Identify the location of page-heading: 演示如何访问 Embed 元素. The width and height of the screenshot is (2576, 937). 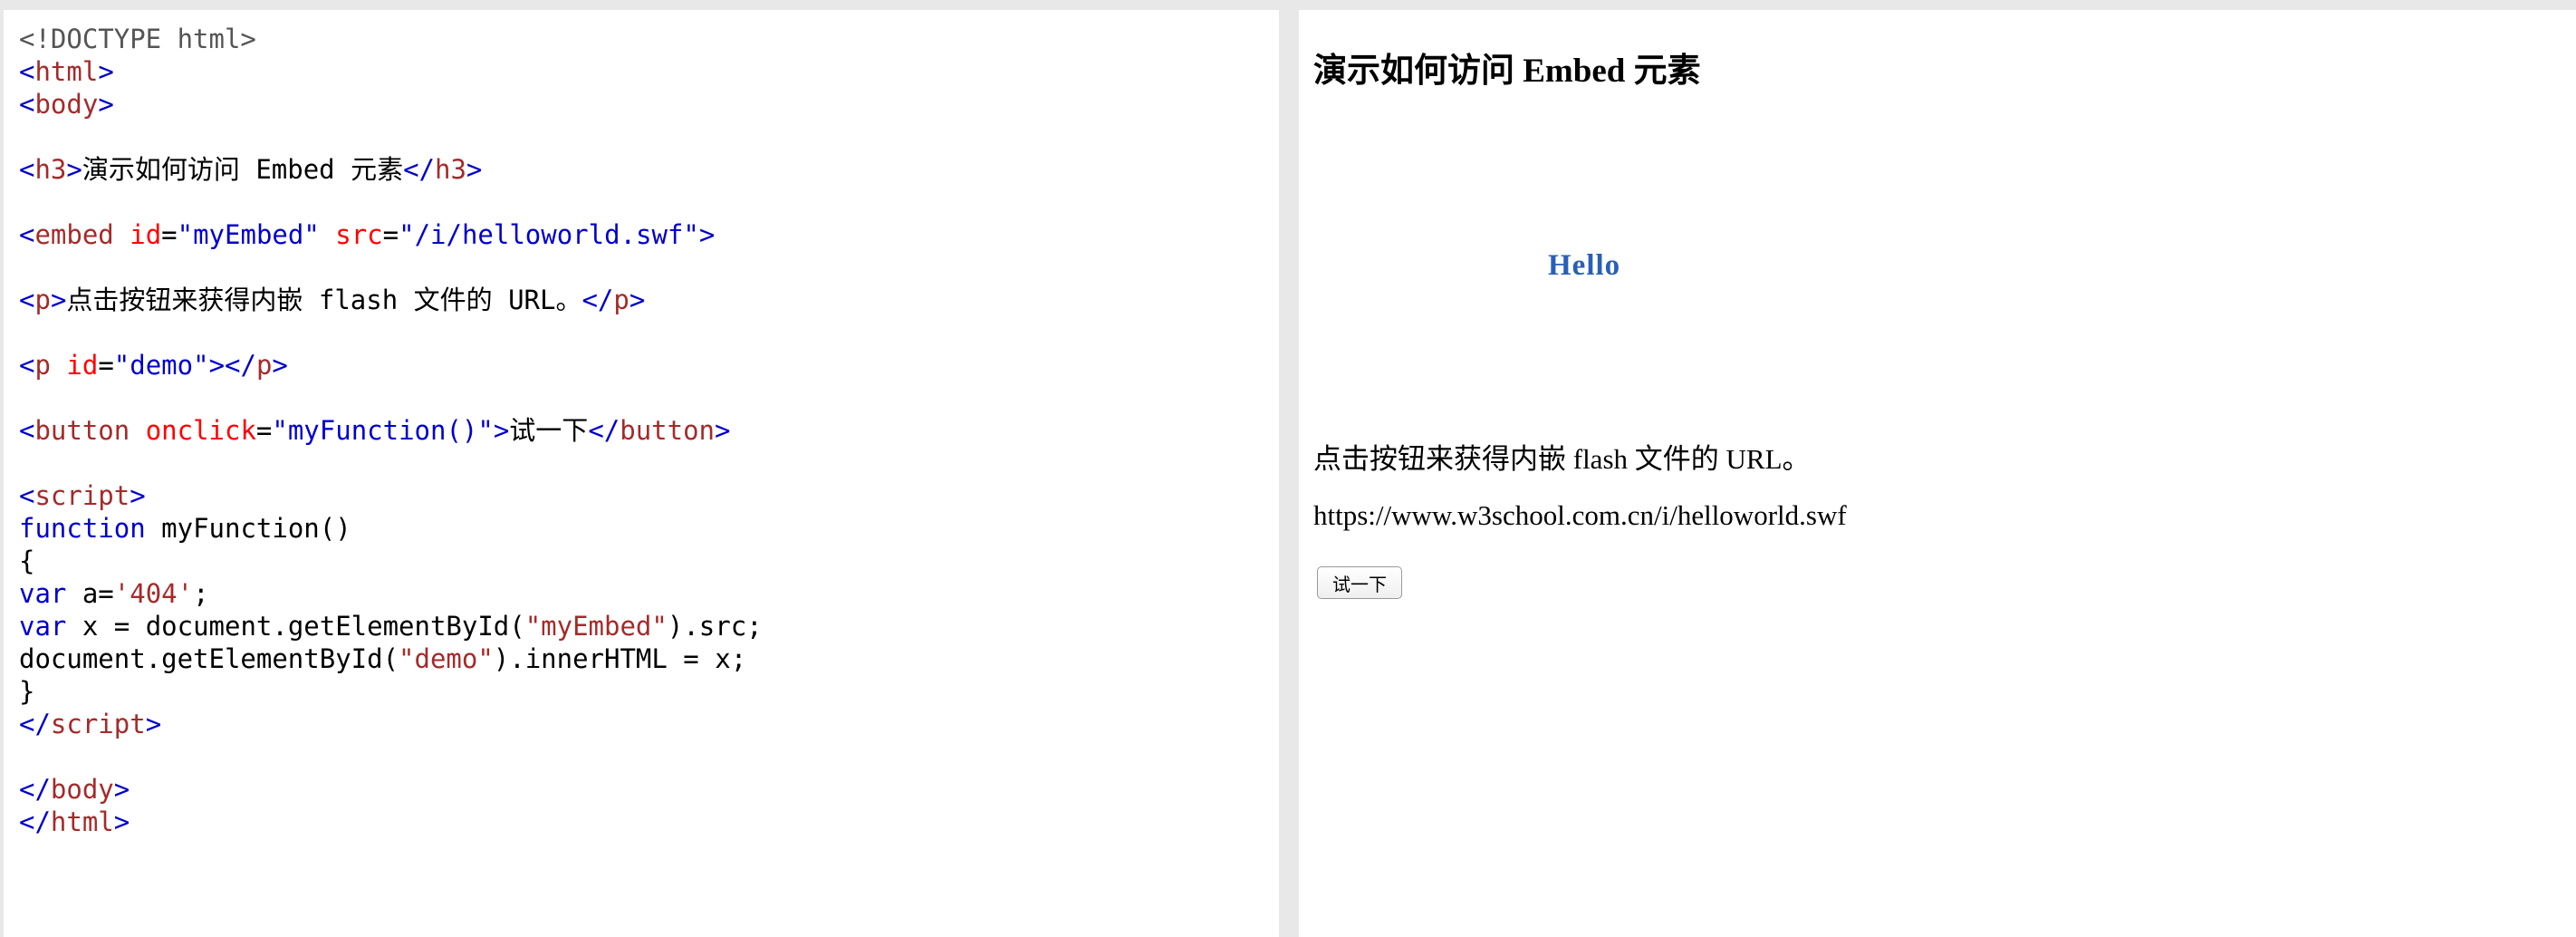
(1507, 71).